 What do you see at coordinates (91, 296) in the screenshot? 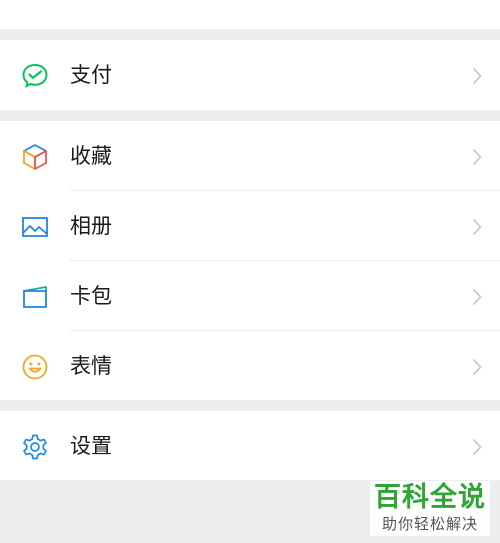
I see `menu-item-wallet-label: 卡包` at bounding box center [91, 296].